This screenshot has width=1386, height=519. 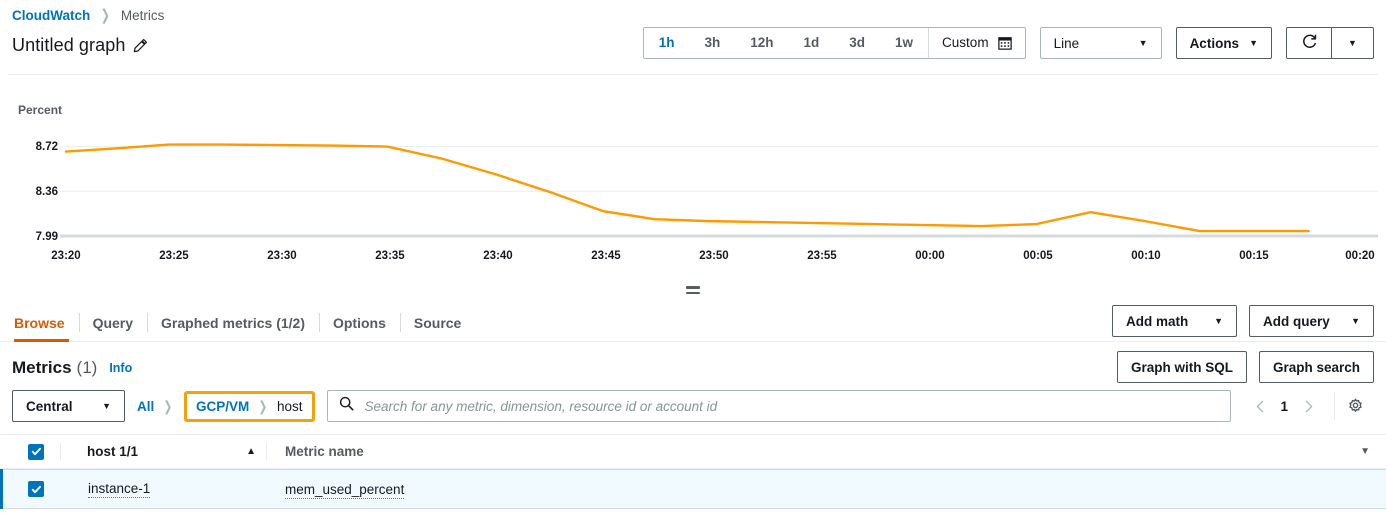 I want to click on select-all-checkbox-cell, so click(x=36, y=451).